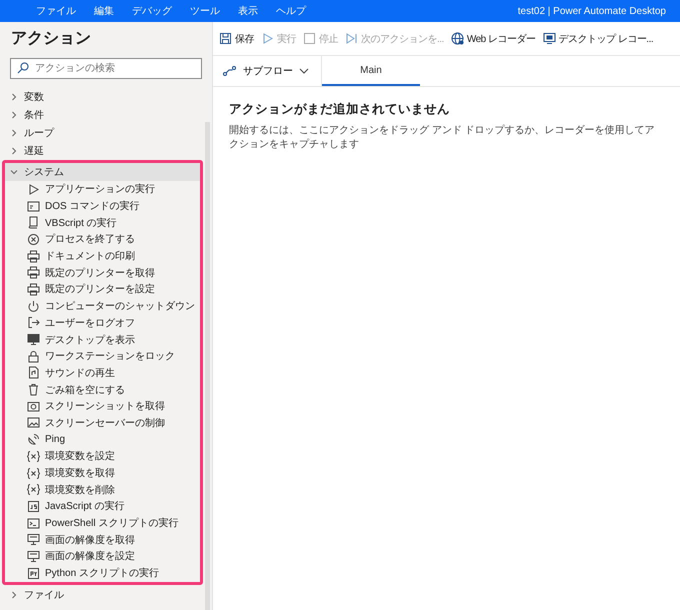 This screenshot has width=680, height=610. Describe the element at coordinates (34, 97) in the screenshot. I see `category-label: 変数` at that location.